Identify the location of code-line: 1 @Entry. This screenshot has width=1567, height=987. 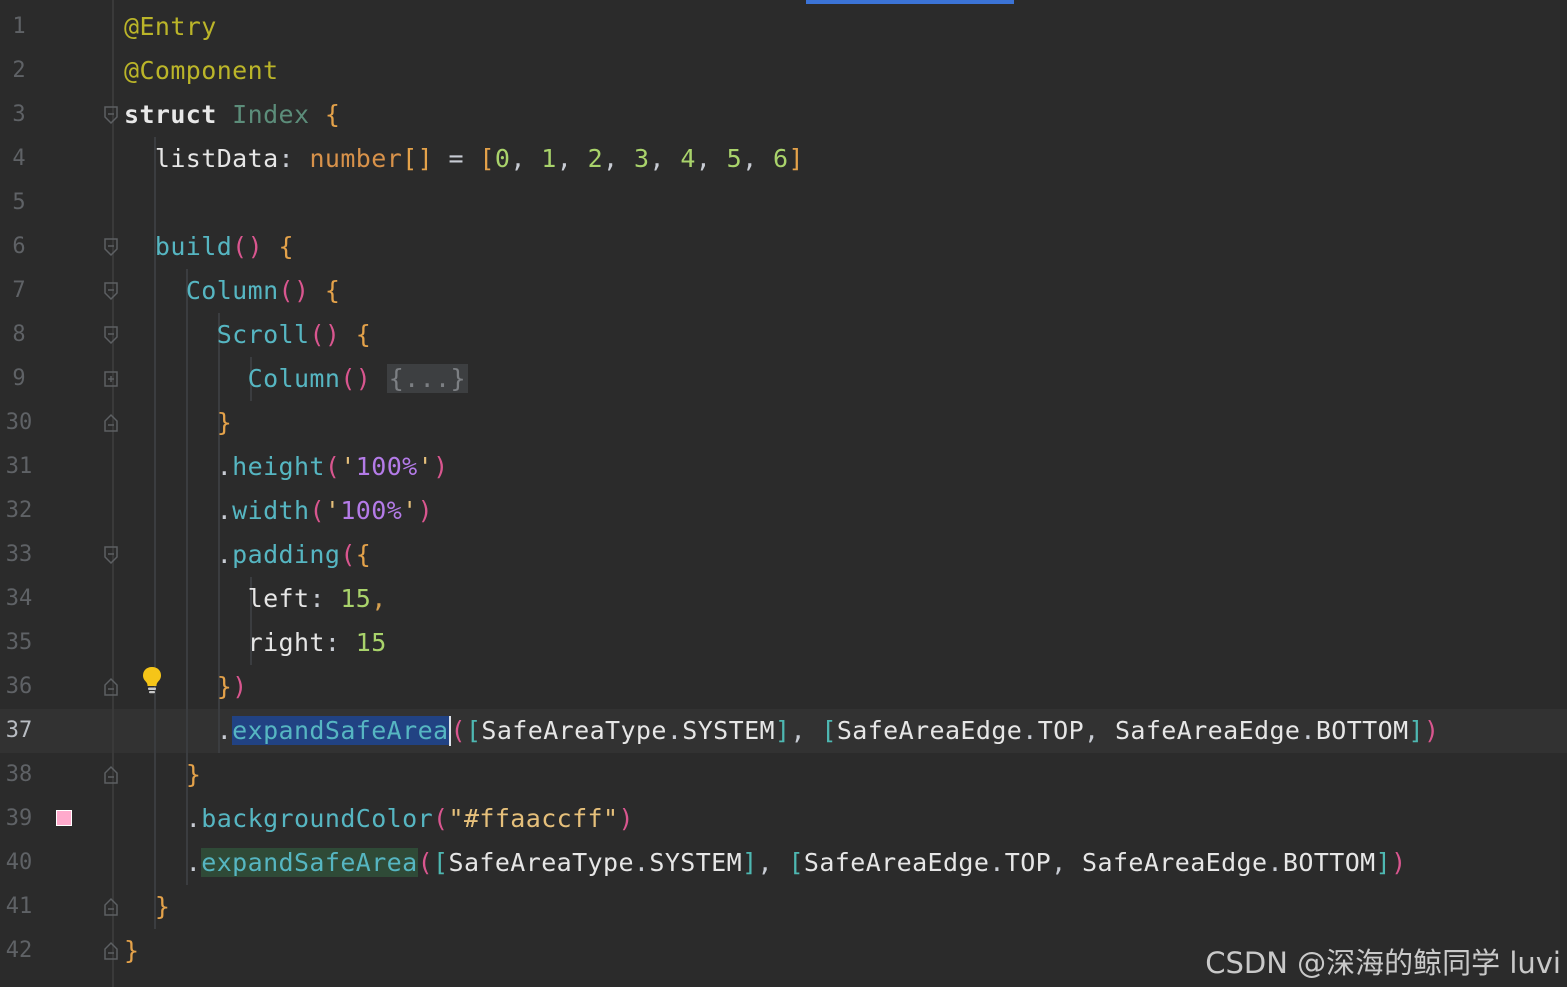
(783, 27).